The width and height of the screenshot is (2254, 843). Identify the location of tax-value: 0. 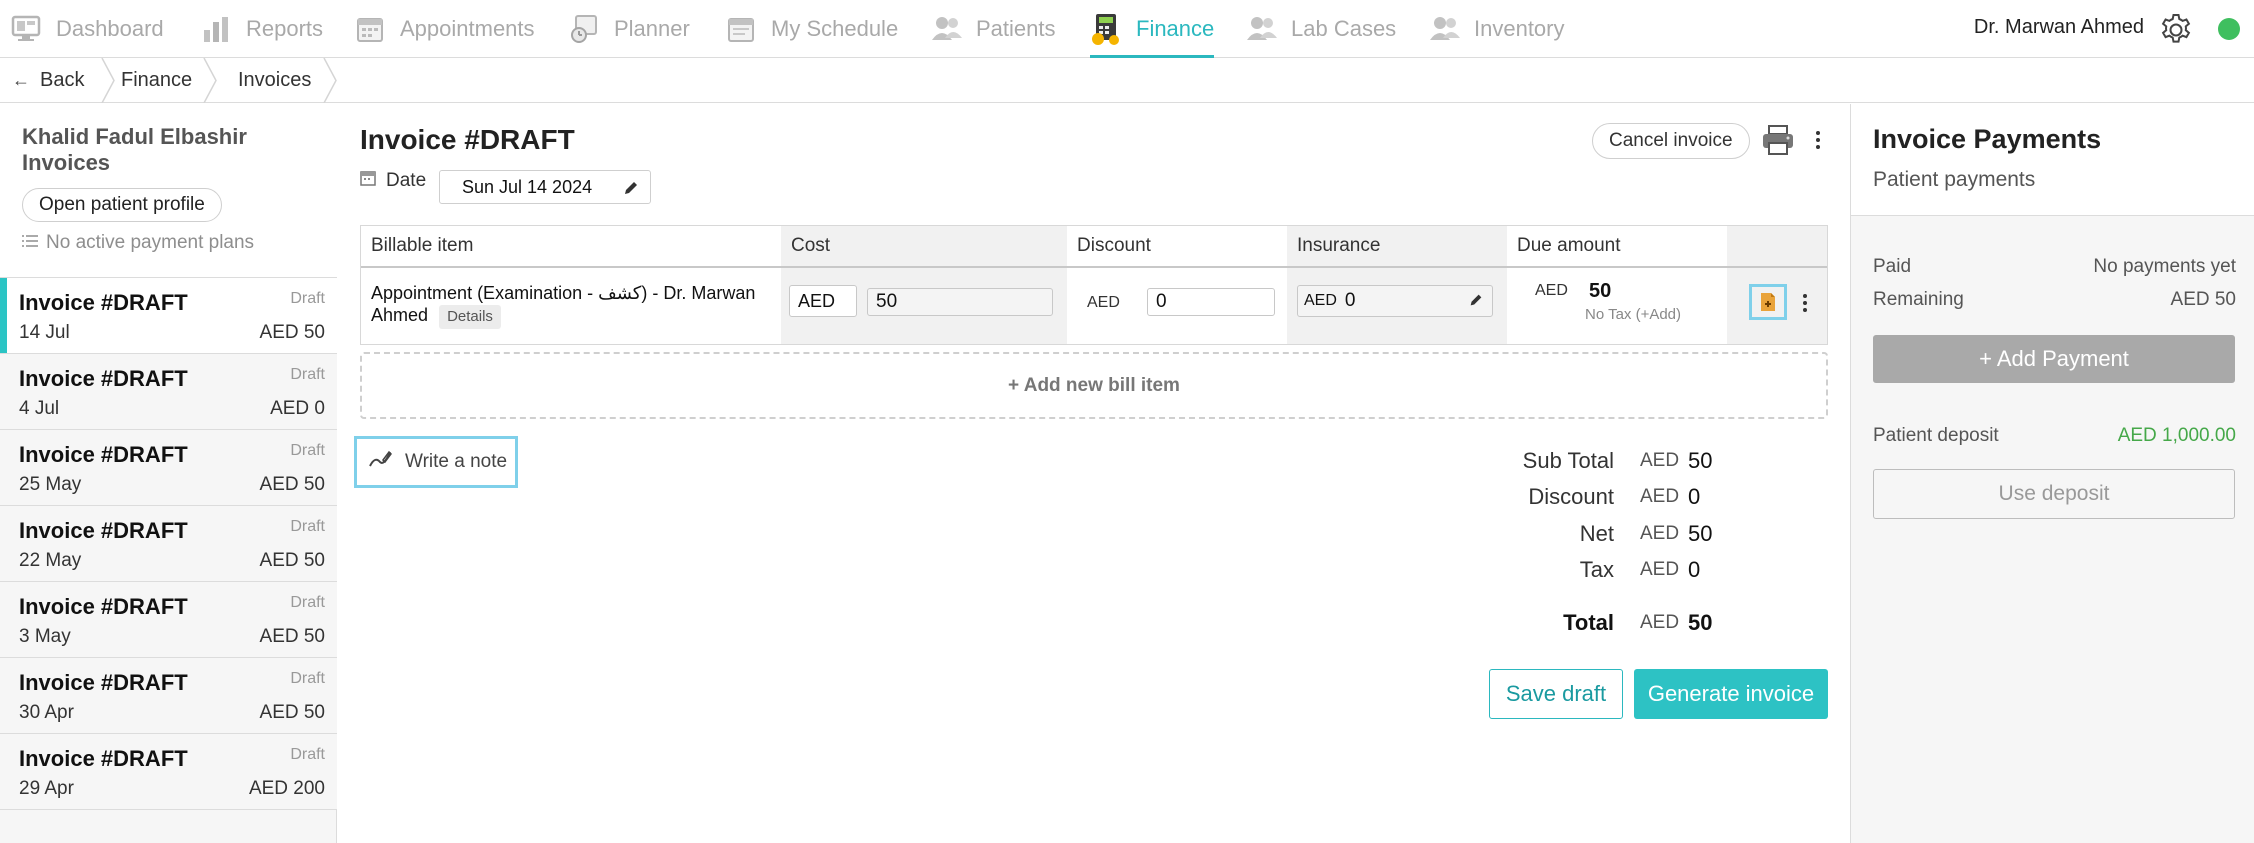
(1694, 569).